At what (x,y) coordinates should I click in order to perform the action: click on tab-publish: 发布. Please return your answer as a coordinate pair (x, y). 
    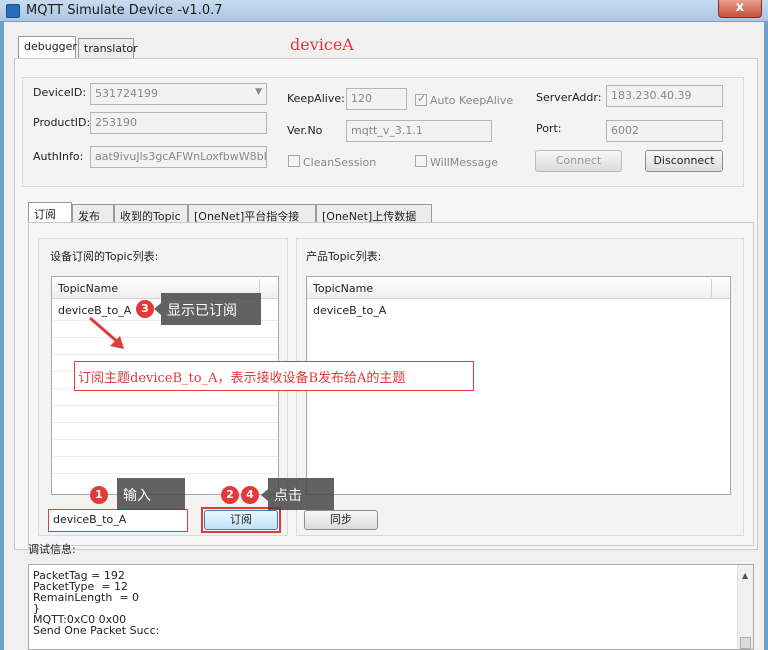
    Looking at the image, I should click on (93, 214).